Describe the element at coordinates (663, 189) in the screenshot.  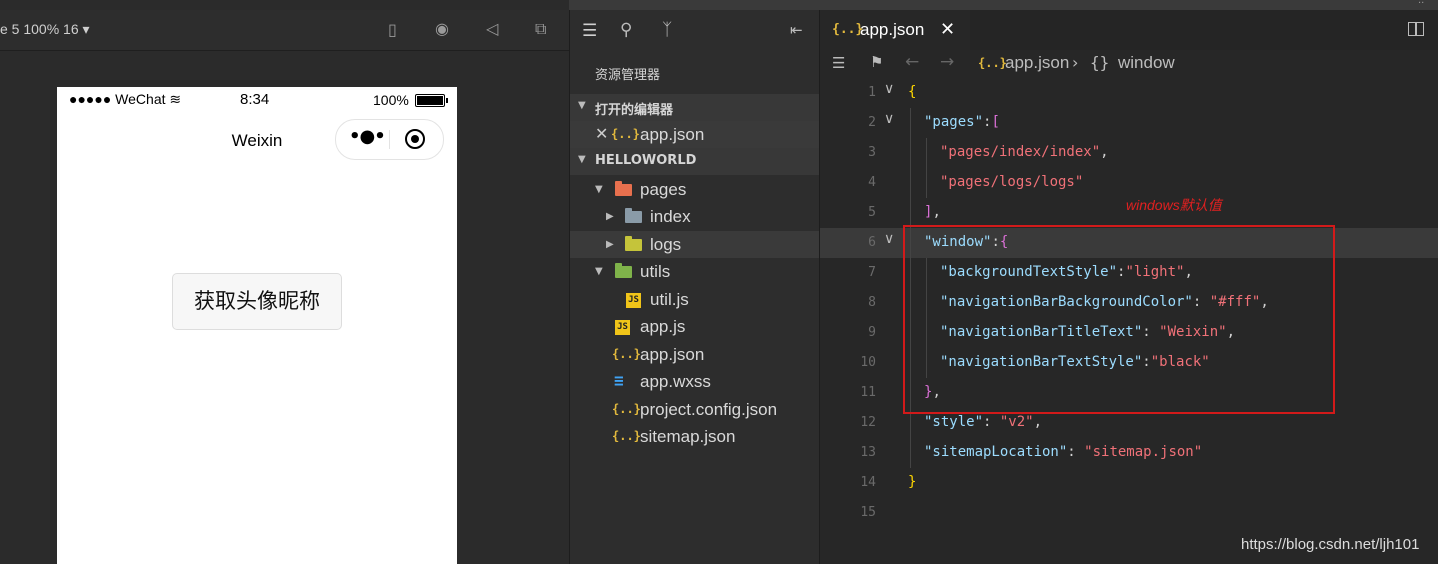
I see `tree-item-label: pages` at that location.